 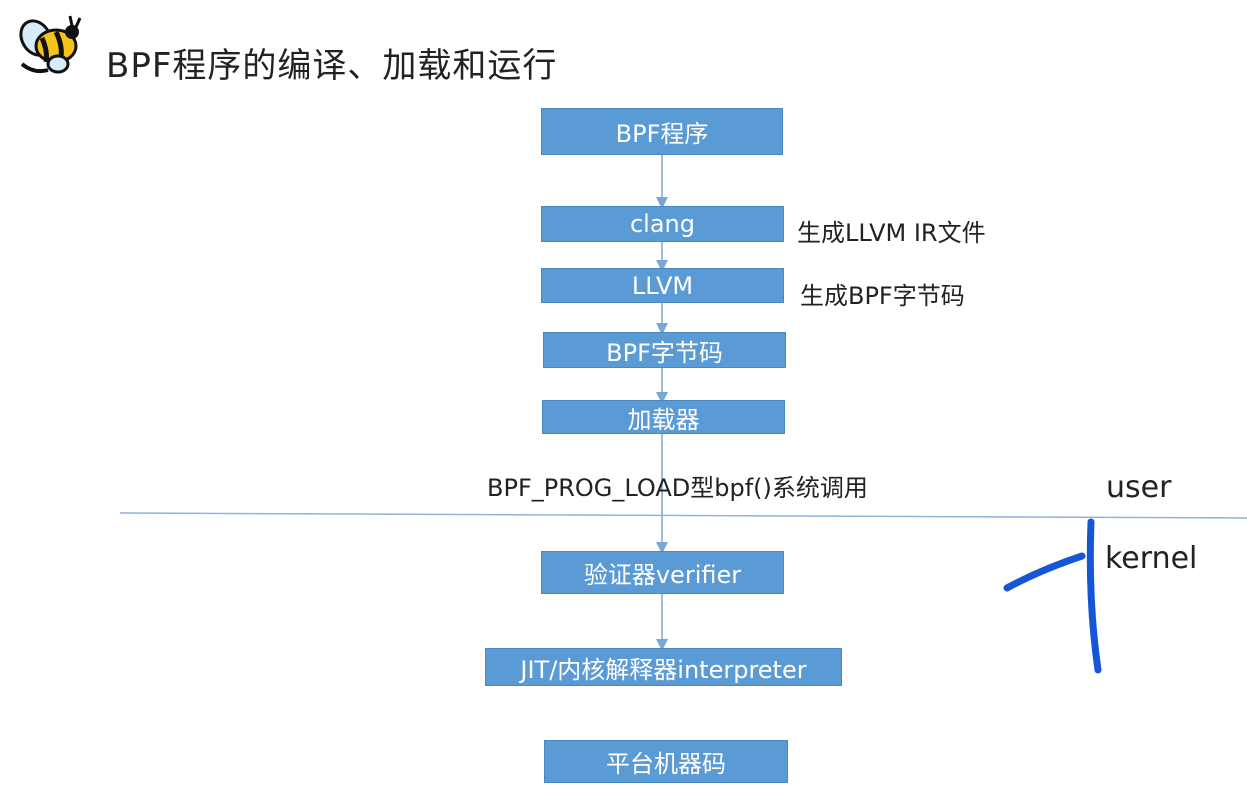 What do you see at coordinates (1151, 558) in the screenshot?
I see `label-kernel: kernel` at bounding box center [1151, 558].